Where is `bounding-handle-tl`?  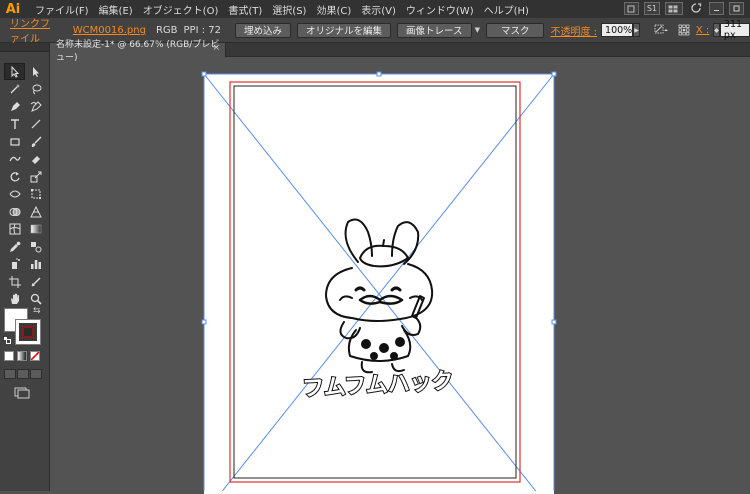
bounding-handle-tl is located at coordinates (204, 74).